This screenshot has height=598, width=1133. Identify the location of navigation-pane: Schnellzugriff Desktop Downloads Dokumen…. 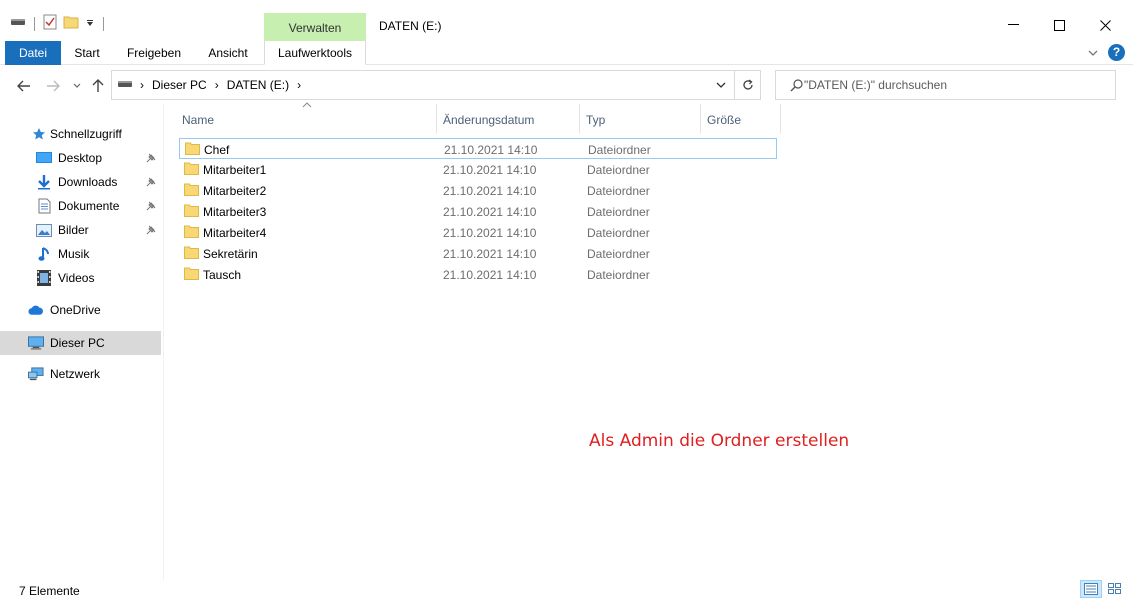
(82, 342).